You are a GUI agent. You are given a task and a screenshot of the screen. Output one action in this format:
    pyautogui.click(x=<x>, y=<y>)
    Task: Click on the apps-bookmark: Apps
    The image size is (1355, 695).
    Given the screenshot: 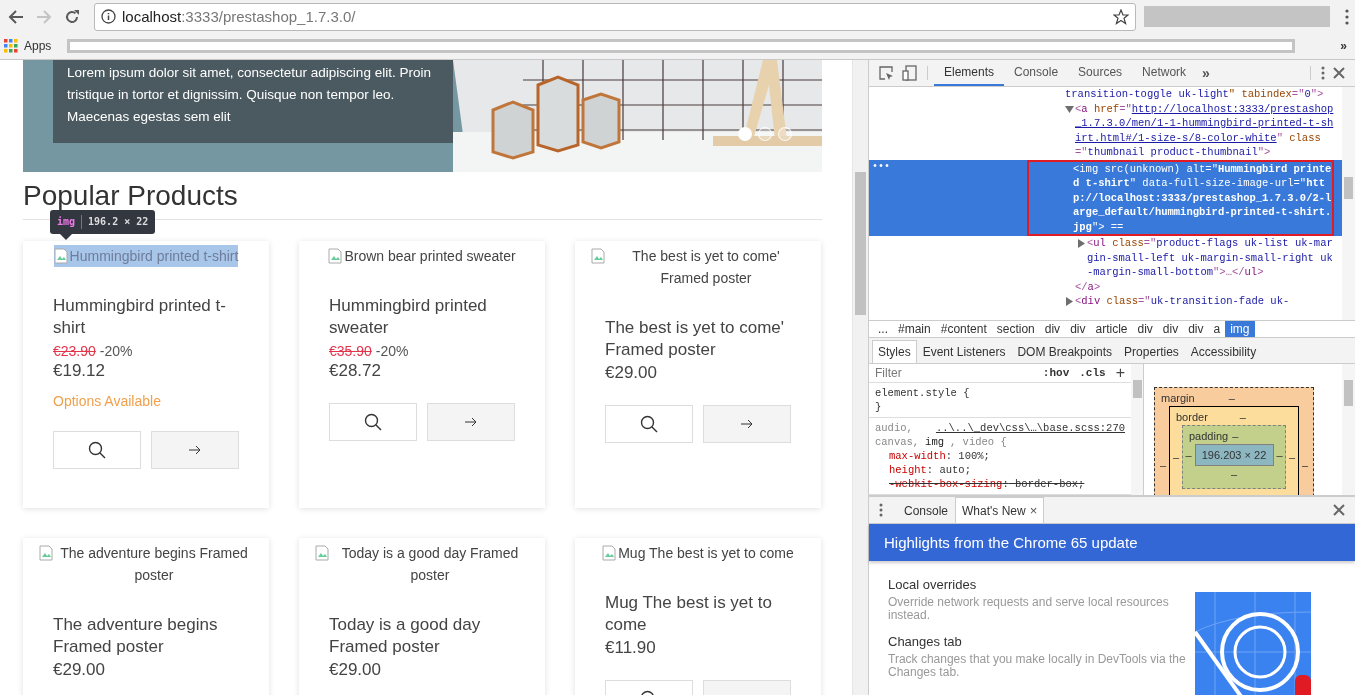 What is the action you would take?
    pyautogui.click(x=38, y=46)
    